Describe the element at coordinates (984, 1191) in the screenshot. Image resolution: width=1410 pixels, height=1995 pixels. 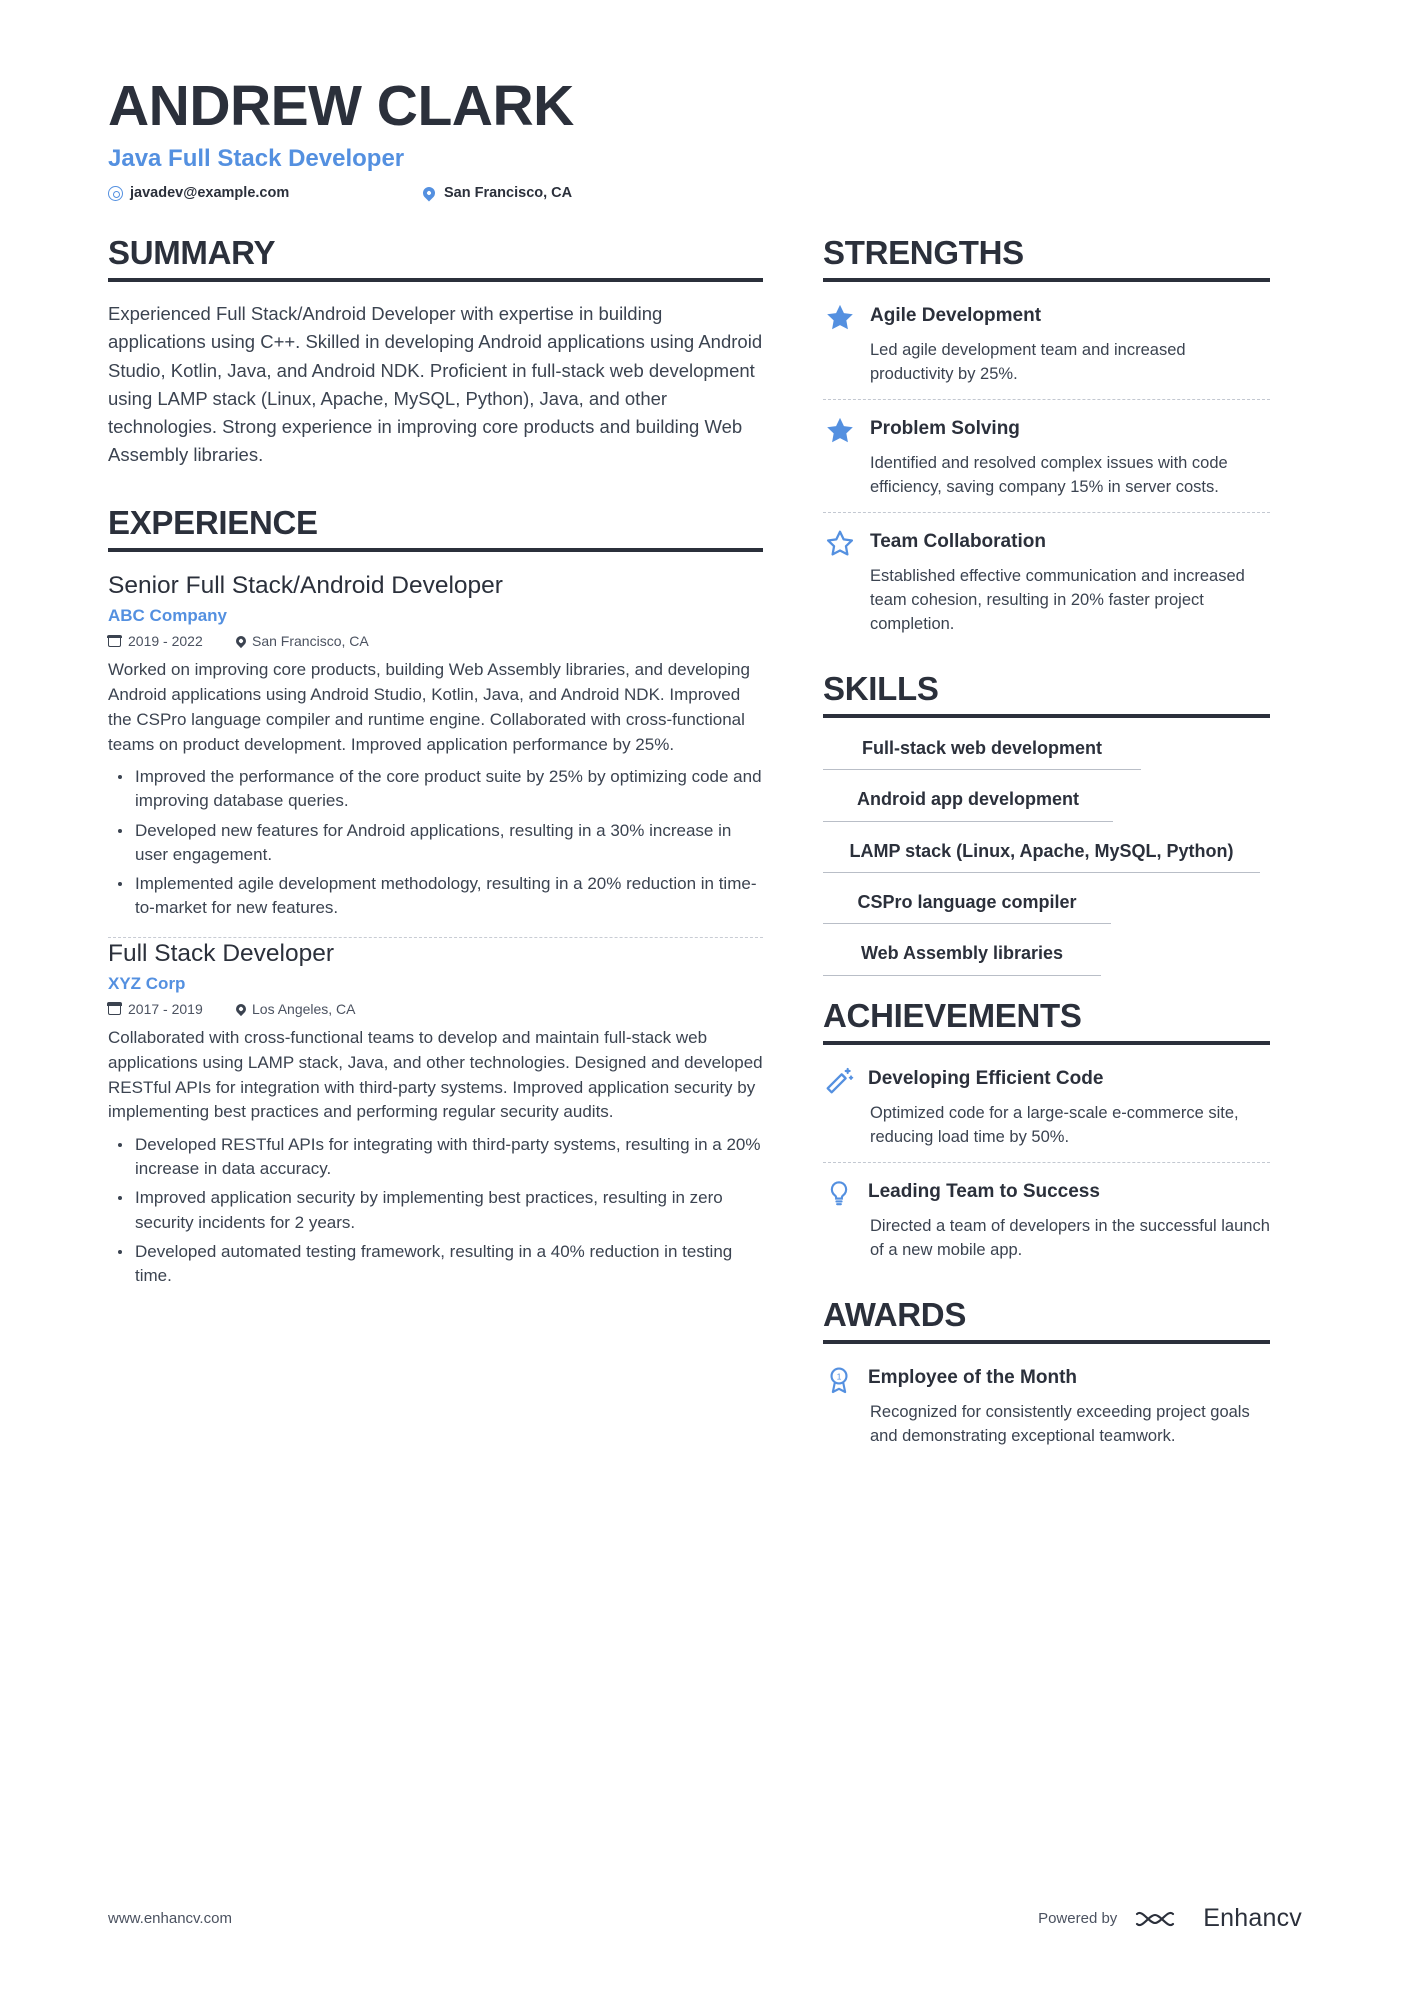
I see `achievement-title: Leading Team to Success` at that location.